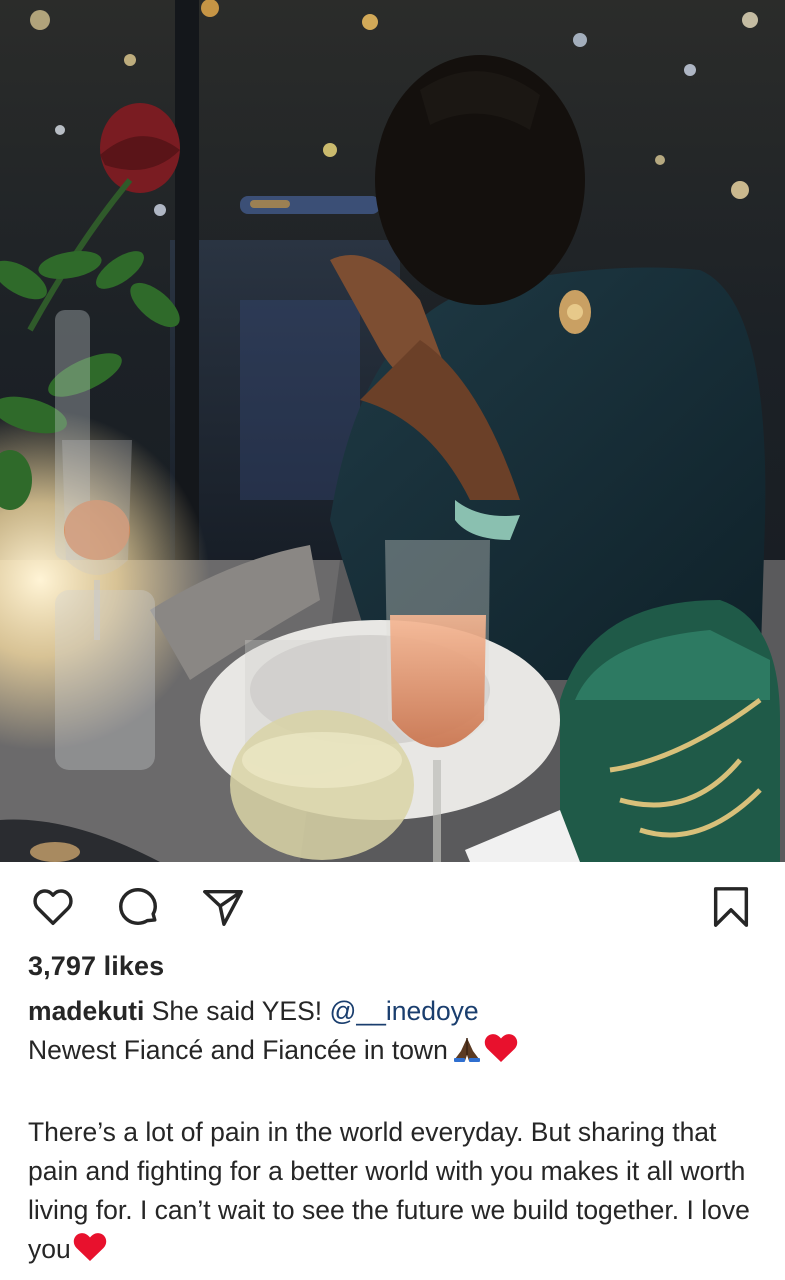 Image resolution: width=785 pixels, height=1280 pixels. What do you see at coordinates (467, 1054) in the screenshot?
I see `praying-hands-icon` at bounding box center [467, 1054].